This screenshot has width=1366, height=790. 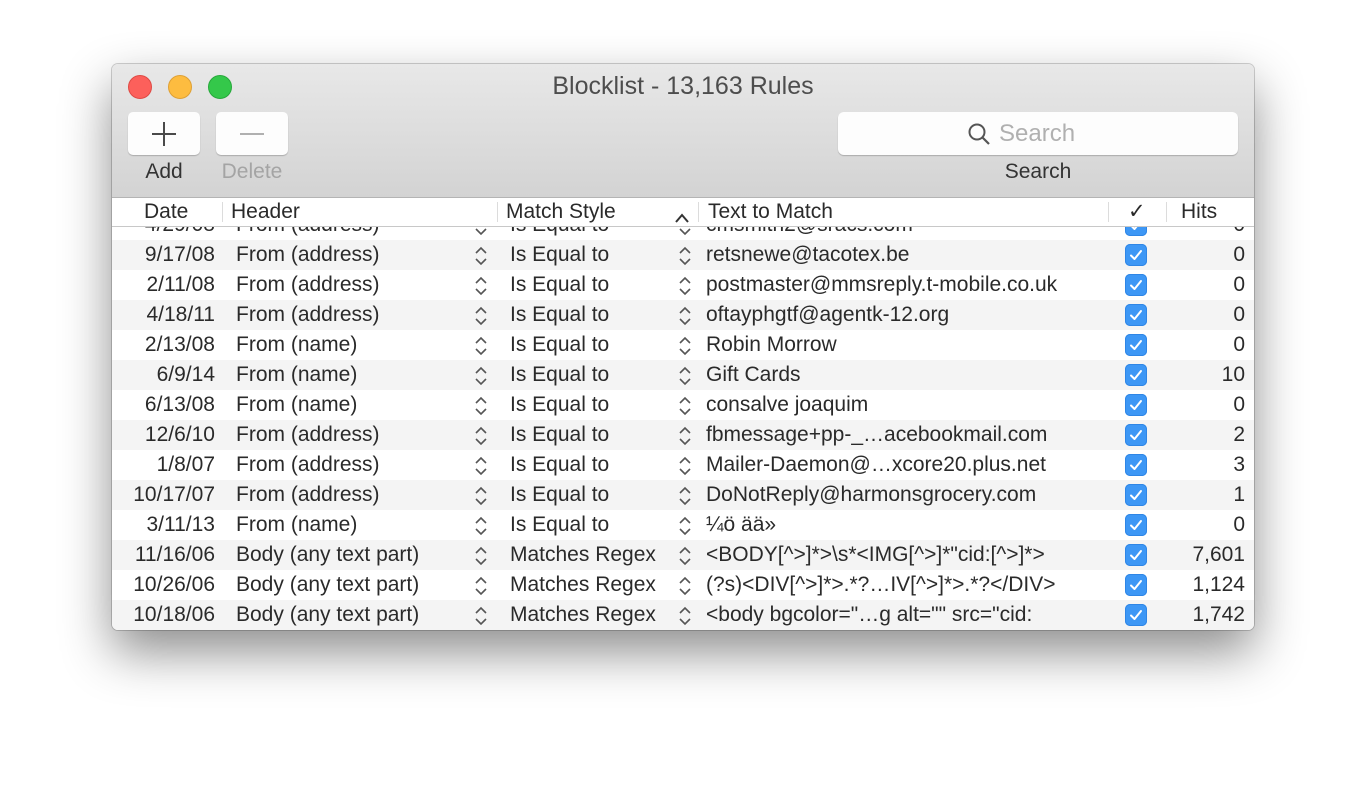 I want to click on column-header-date: Date, so click(x=166, y=212).